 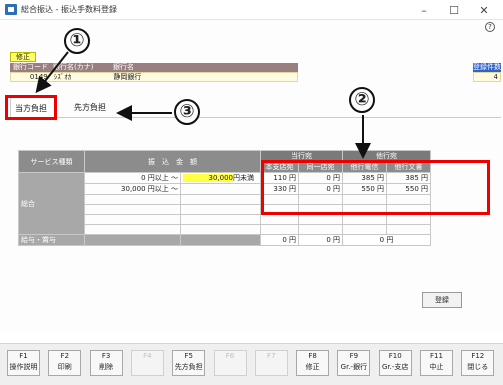 I want to click on fkey-code: F9, so click(x=354, y=356).